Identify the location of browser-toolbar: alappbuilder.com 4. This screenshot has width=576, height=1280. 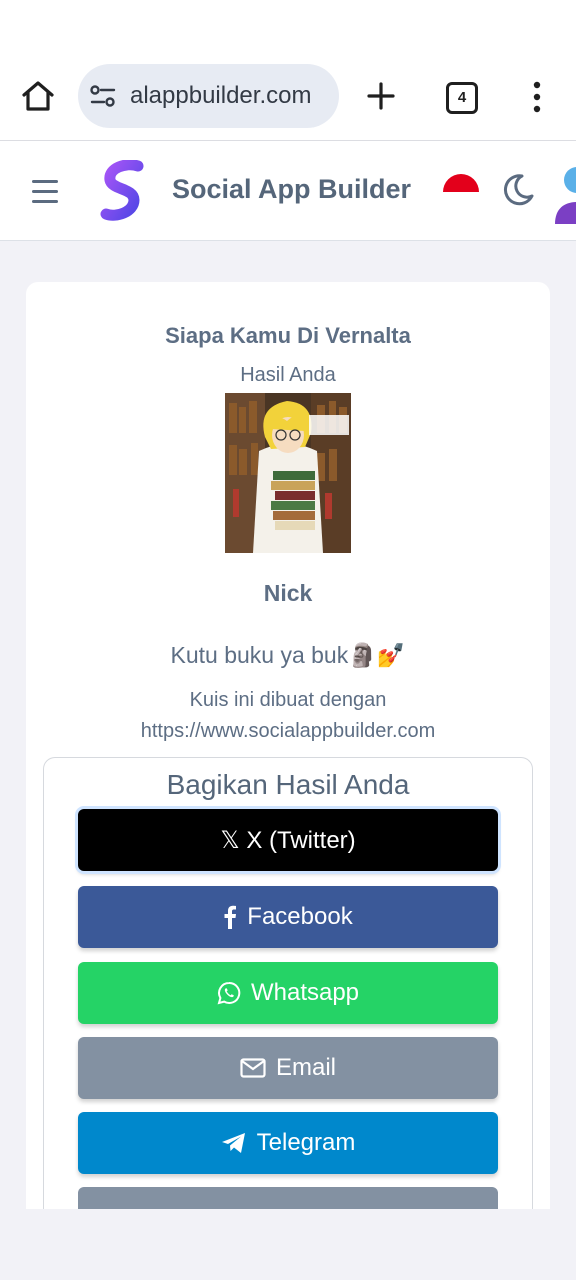
(288, 70).